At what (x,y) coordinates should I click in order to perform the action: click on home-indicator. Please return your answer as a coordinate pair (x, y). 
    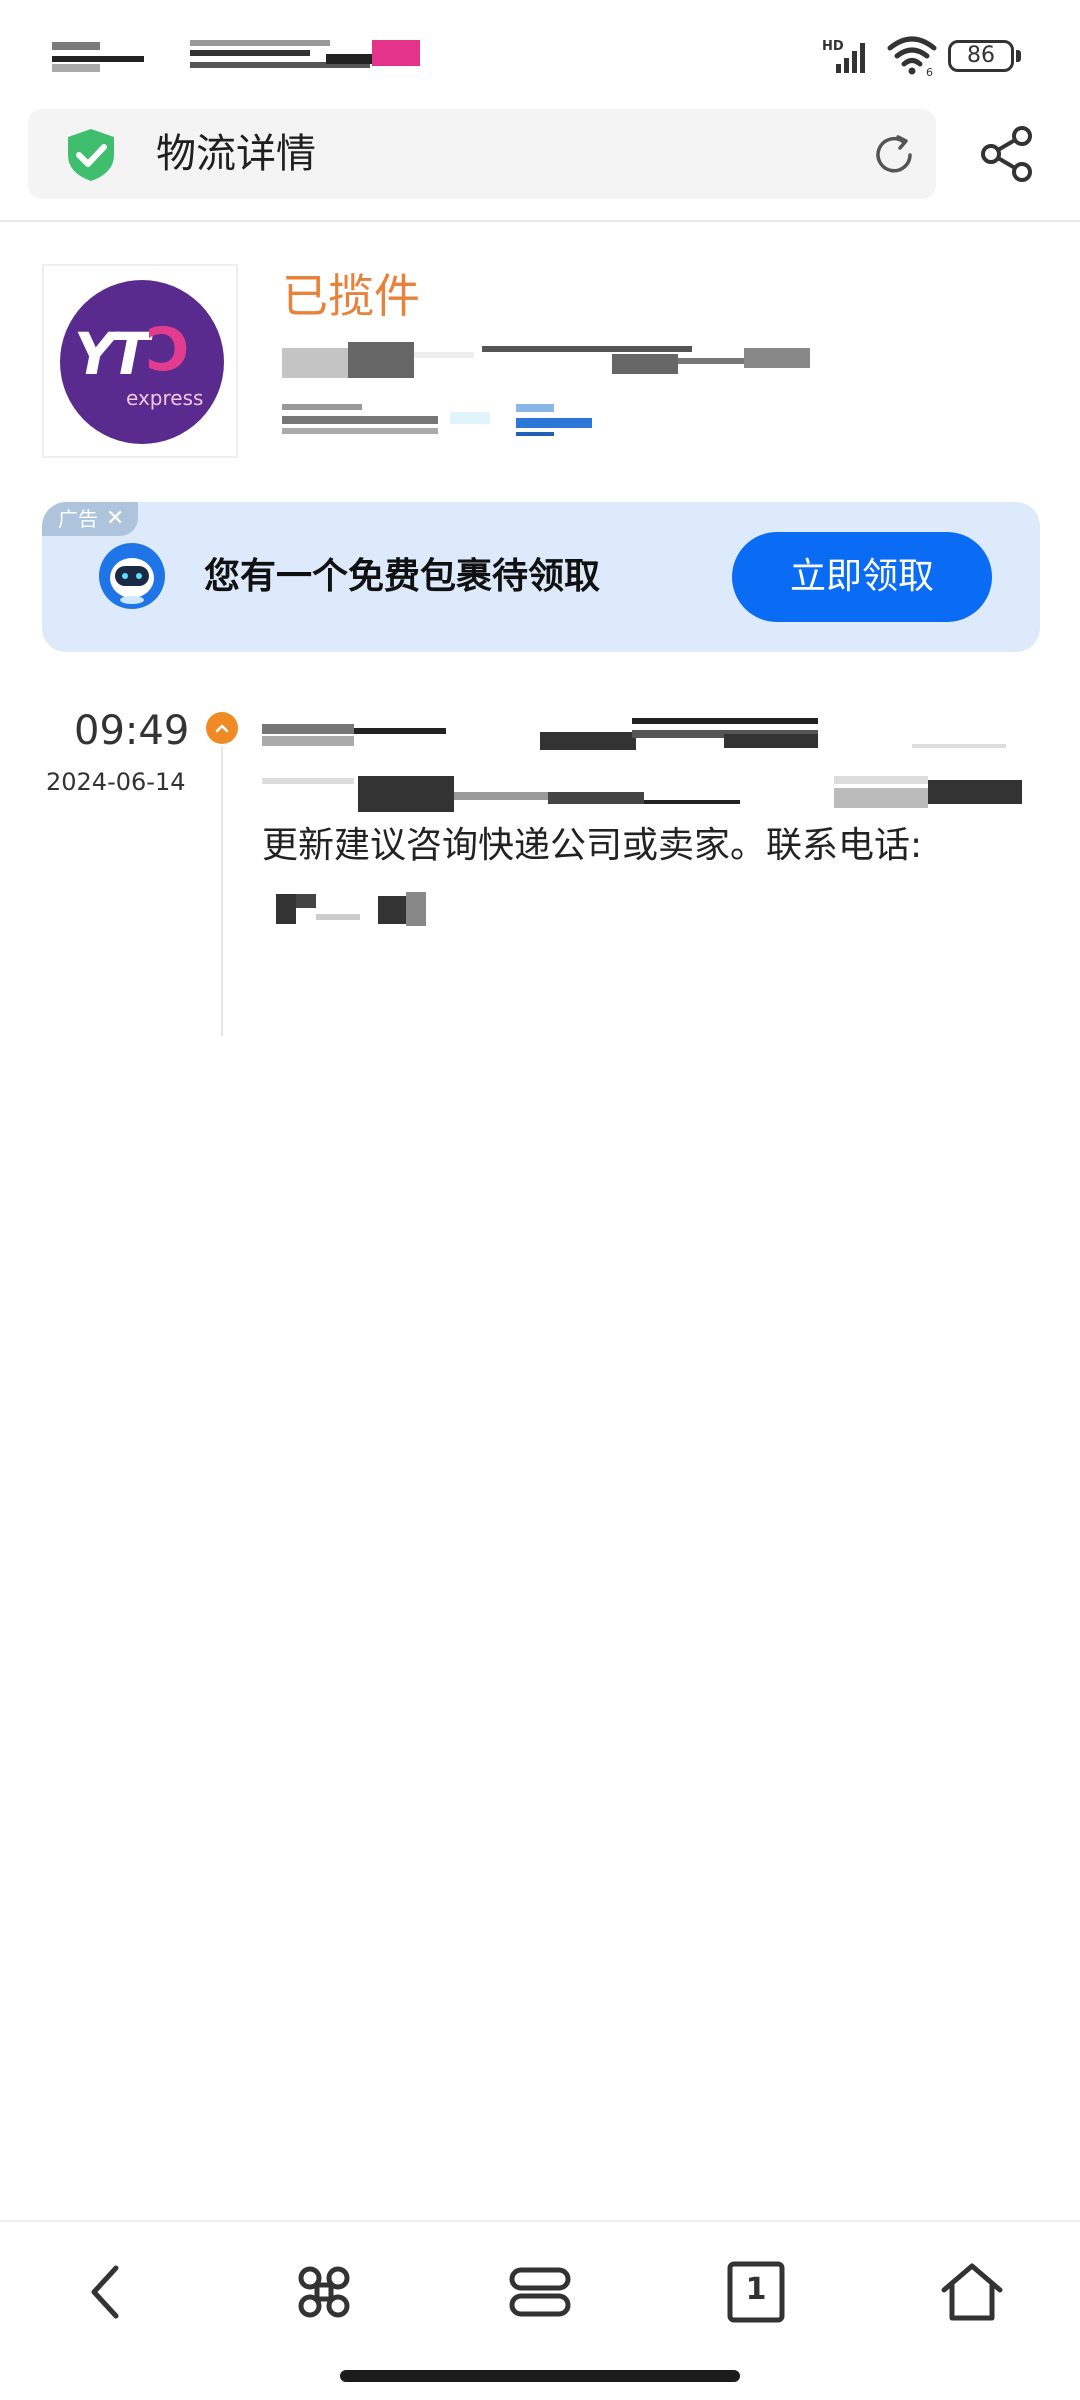
    Looking at the image, I should click on (540, 2376).